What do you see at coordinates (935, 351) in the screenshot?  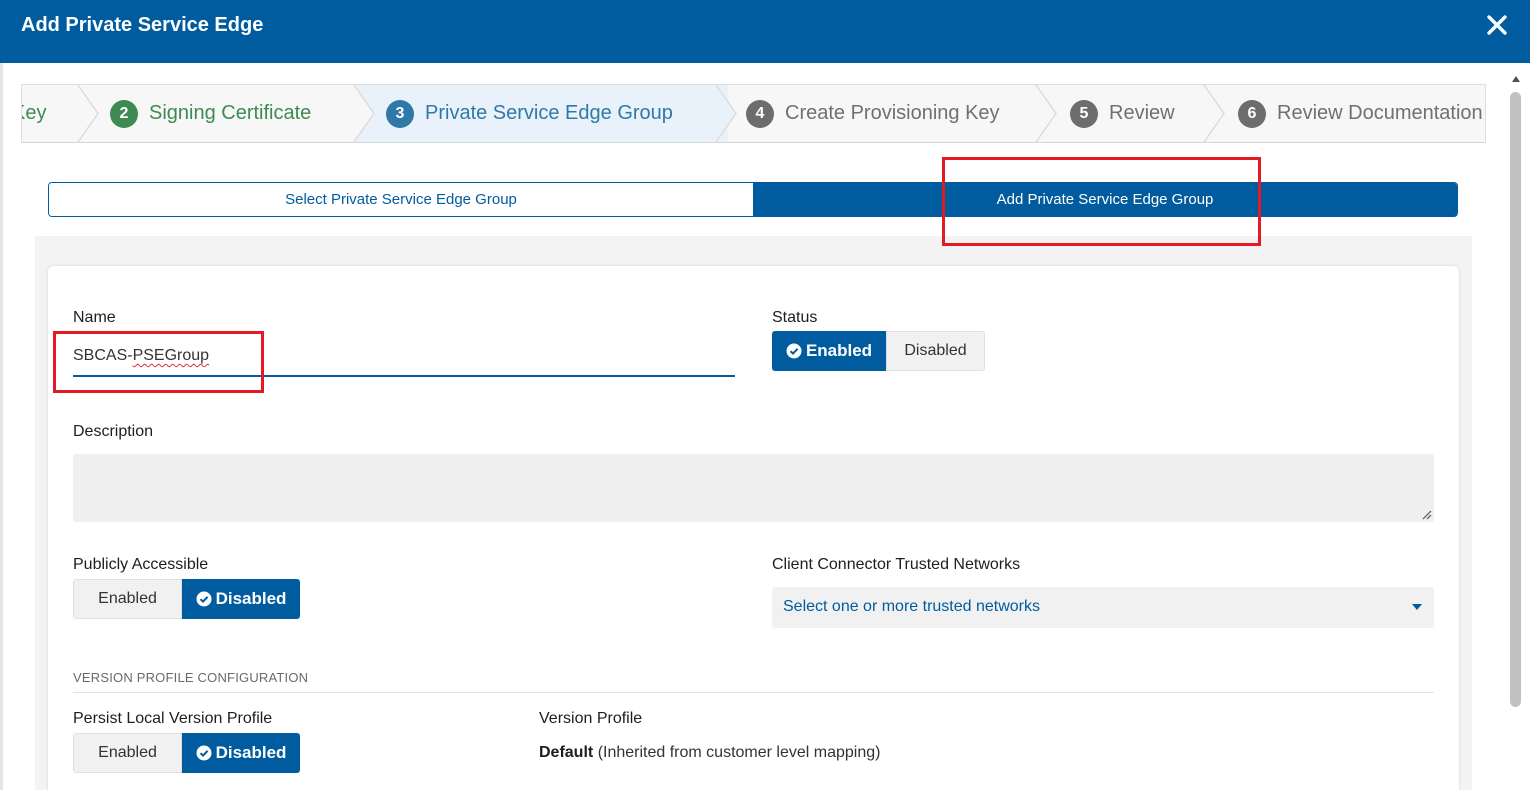 I see `status-disabled-button: Disabled` at bounding box center [935, 351].